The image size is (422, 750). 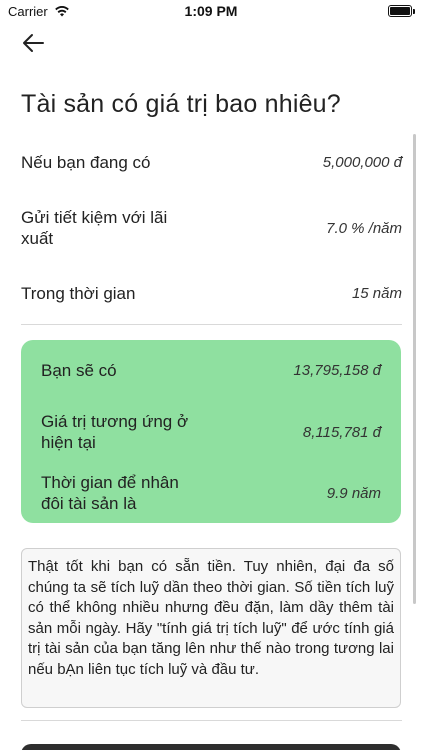 What do you see at coordinates (211, 747) in the screenshot?
I see `bottom-action-button` at bounding box center [211, 747].